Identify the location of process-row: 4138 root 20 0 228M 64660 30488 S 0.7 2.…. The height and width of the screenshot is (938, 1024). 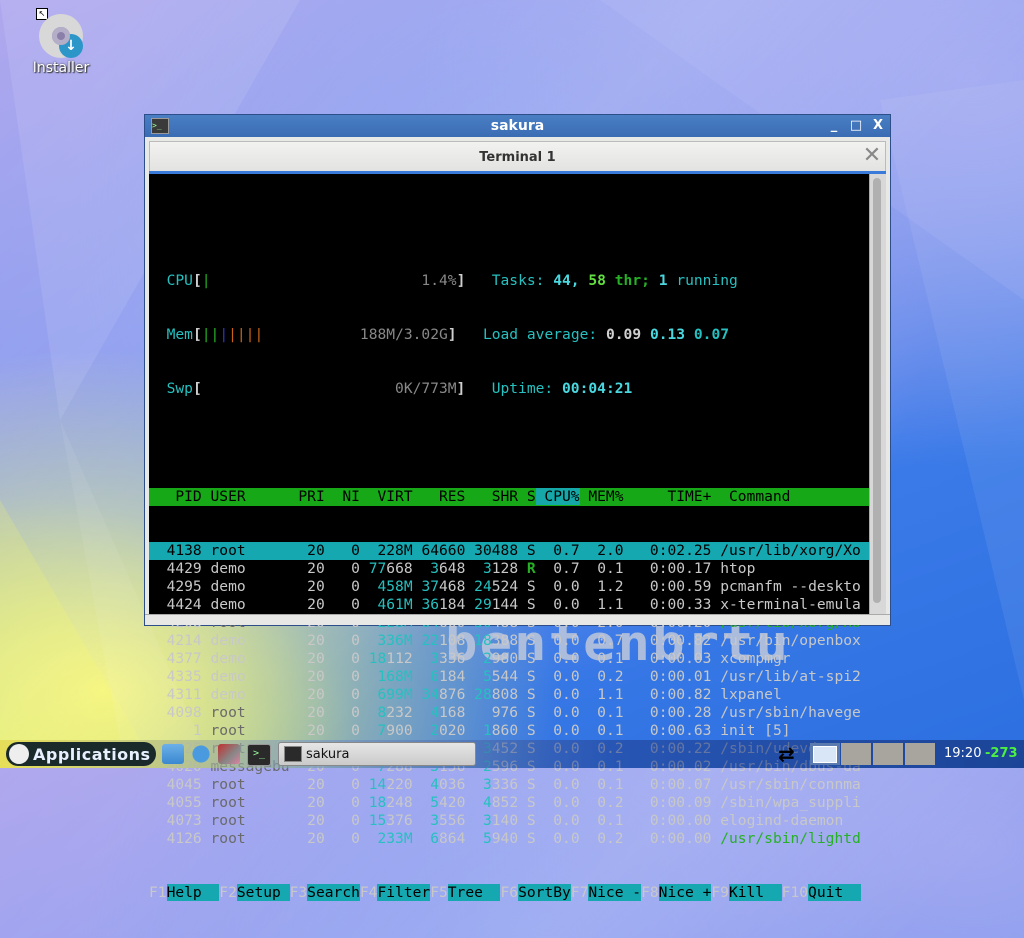
(512, 551).